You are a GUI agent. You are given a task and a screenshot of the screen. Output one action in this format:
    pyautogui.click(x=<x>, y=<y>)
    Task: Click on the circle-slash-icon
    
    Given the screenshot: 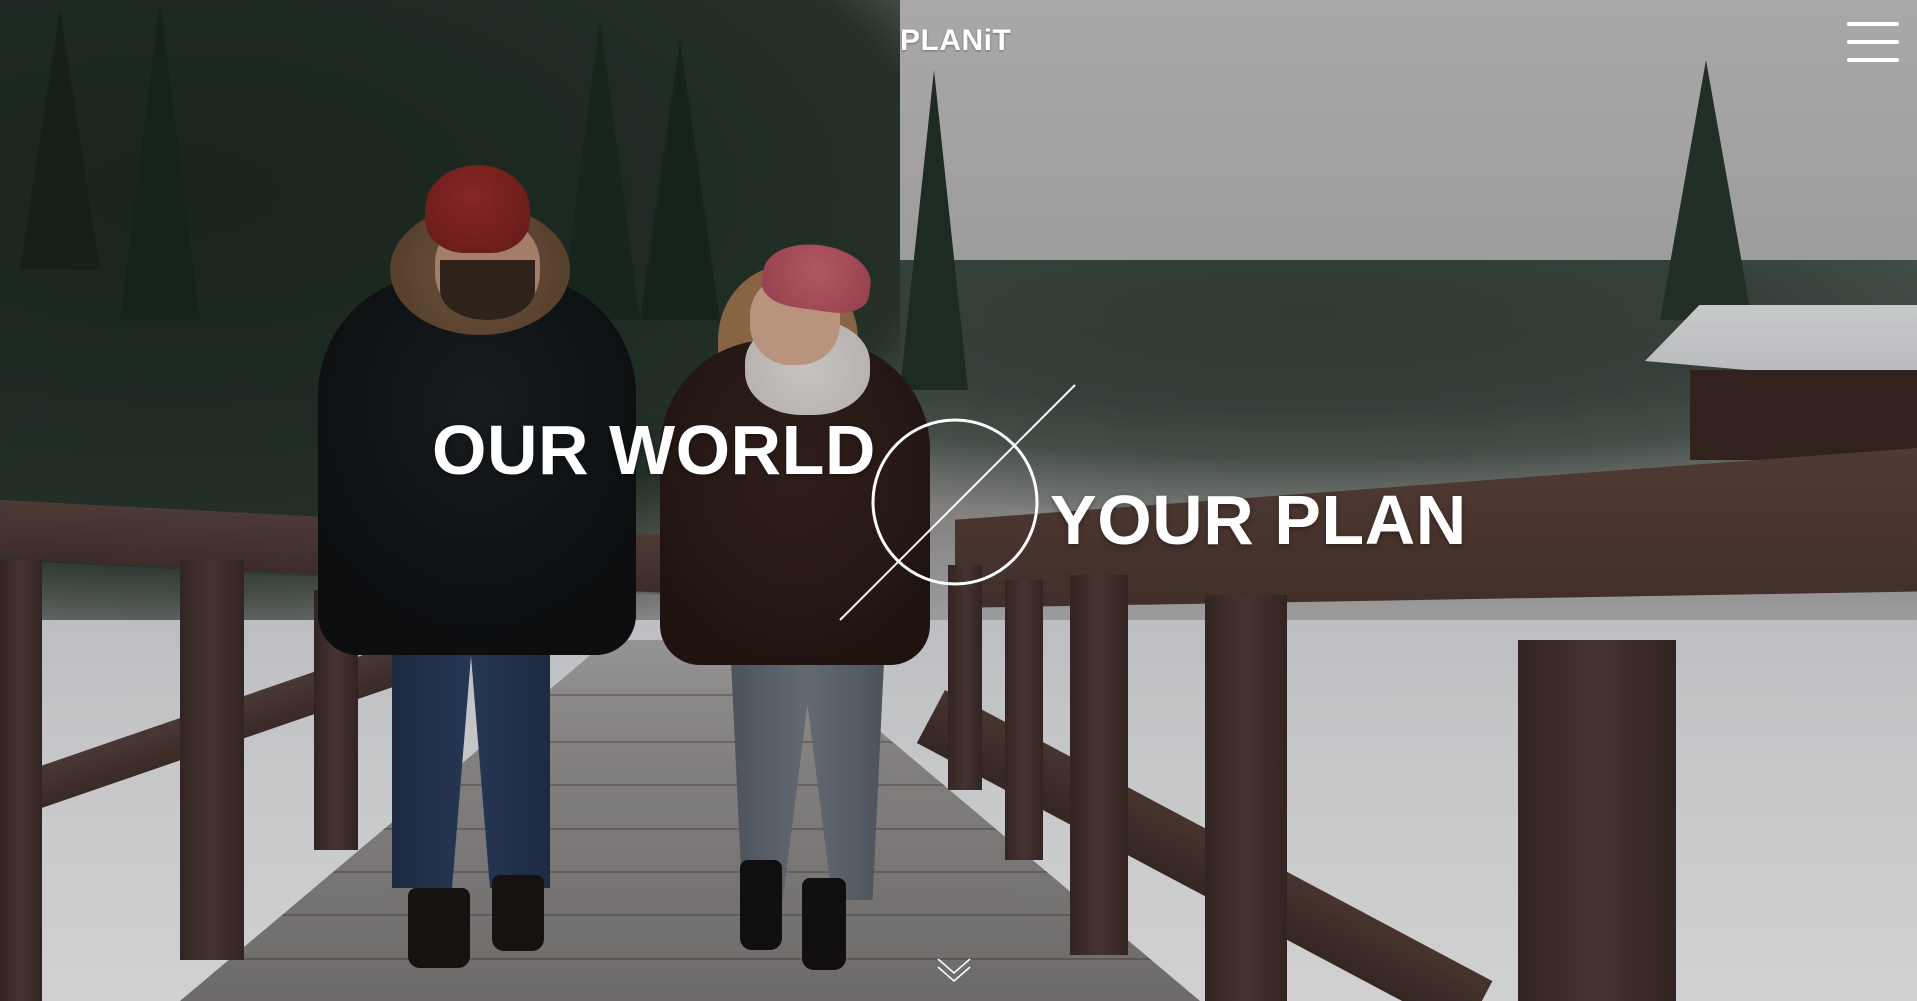 What is the action you would take?
    pyautogui.click(x=957, y=502)
    